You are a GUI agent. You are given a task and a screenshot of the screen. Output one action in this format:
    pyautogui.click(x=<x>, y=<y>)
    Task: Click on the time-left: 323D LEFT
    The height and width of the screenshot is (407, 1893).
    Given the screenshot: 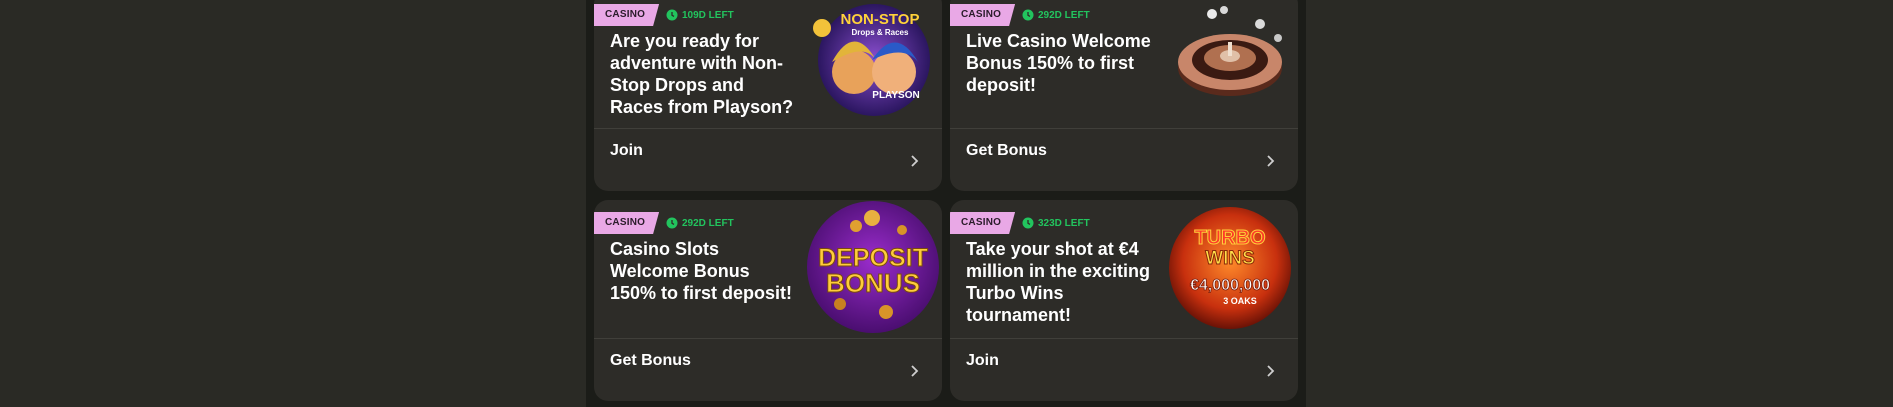 What is the action you would take?
    pyautogui.click(x=1056, y=223)
    